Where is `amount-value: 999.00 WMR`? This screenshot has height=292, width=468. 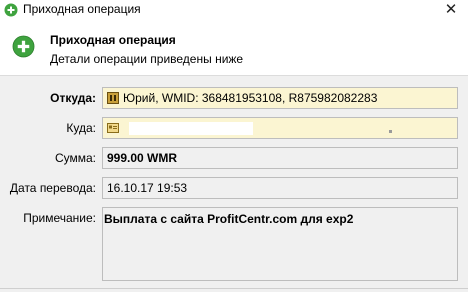 amount-value: 999.00 WMR is located at coordinates (142, 158).